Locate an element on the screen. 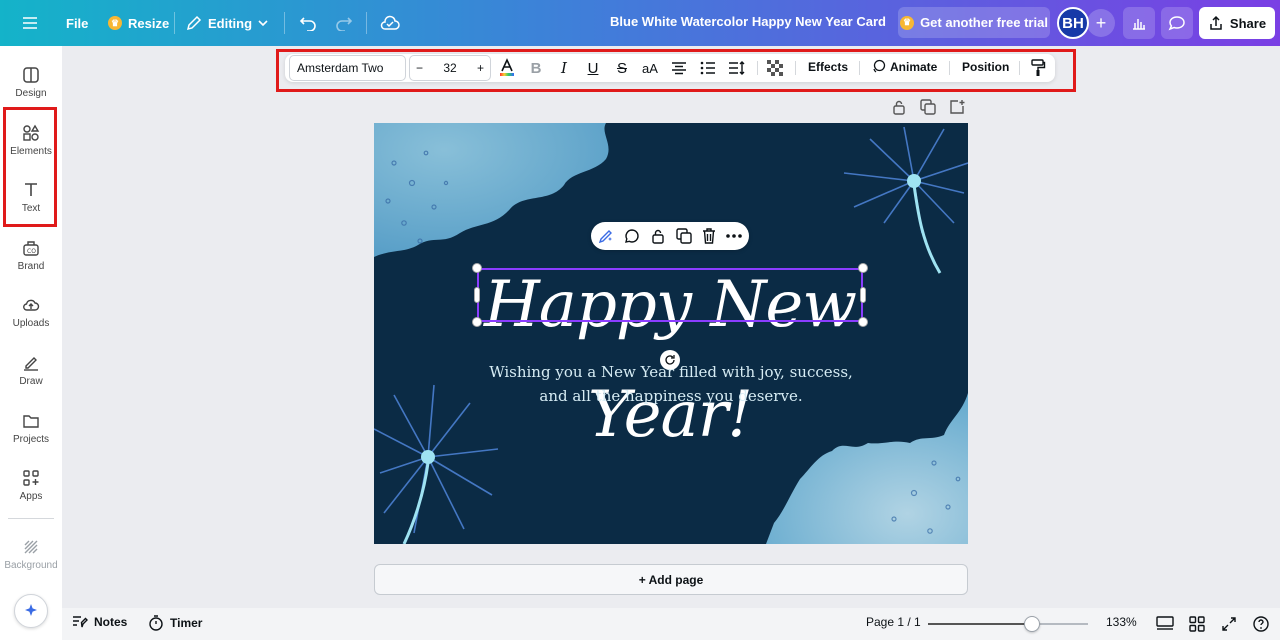 The width and height of the screenshot is (1280, 640). help-icon is located at coordinates (1261, 624).